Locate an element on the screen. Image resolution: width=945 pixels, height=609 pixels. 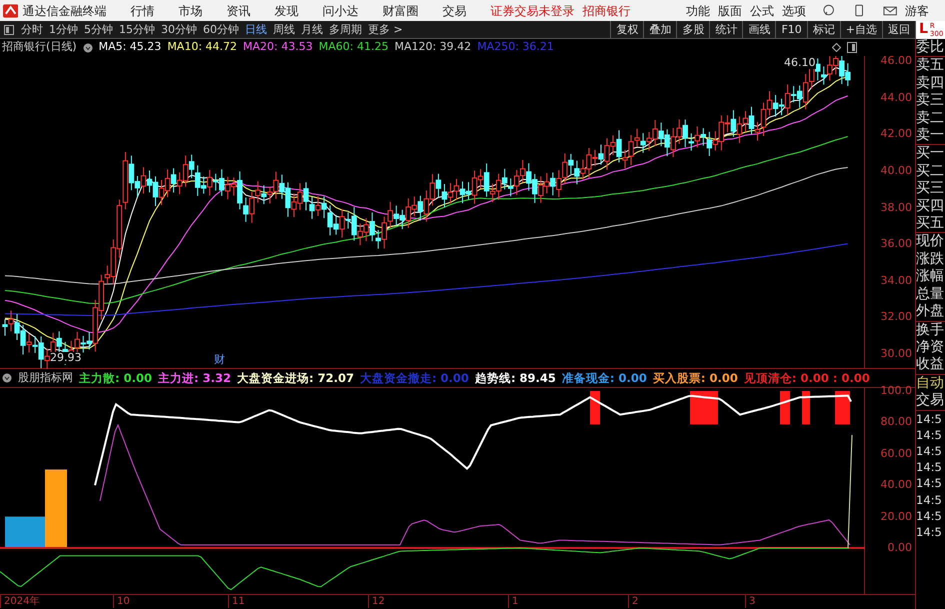
price-tick: 36.00 is located at coordinates (896, 244).